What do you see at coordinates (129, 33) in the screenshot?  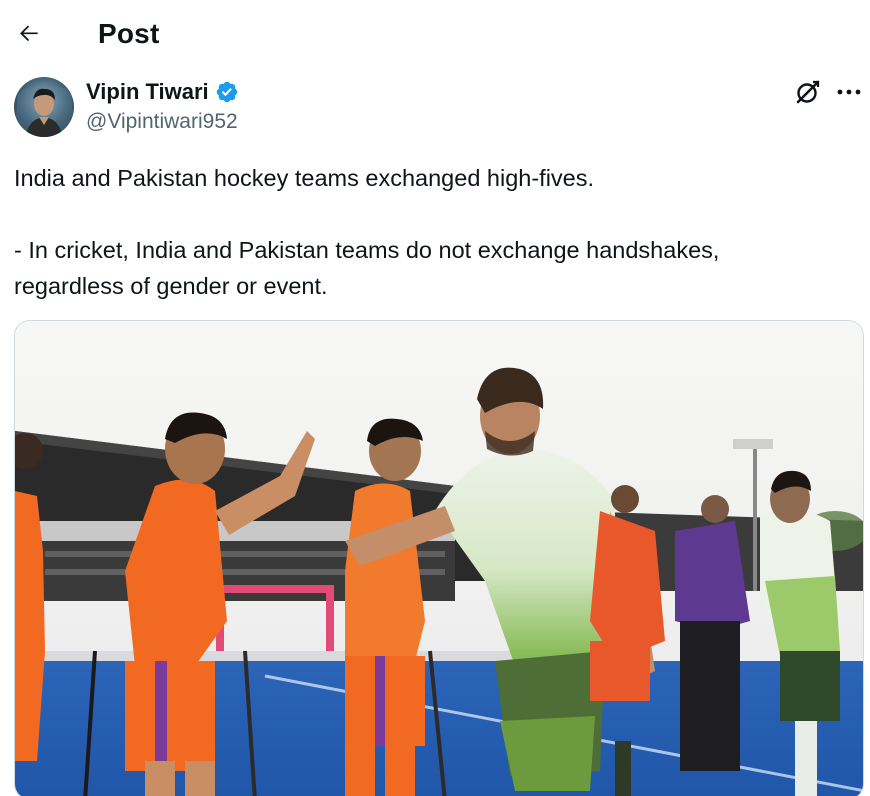 I see `page-title: Post` at bounding box center [129, 33].